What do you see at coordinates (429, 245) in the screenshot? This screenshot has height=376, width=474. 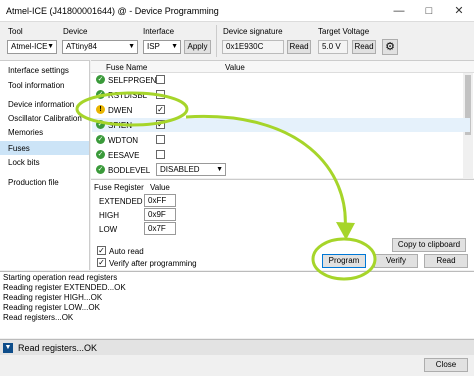 I see `copy-to-clipboard-button: Copy to clipboard` at bounding box center [429, 245].